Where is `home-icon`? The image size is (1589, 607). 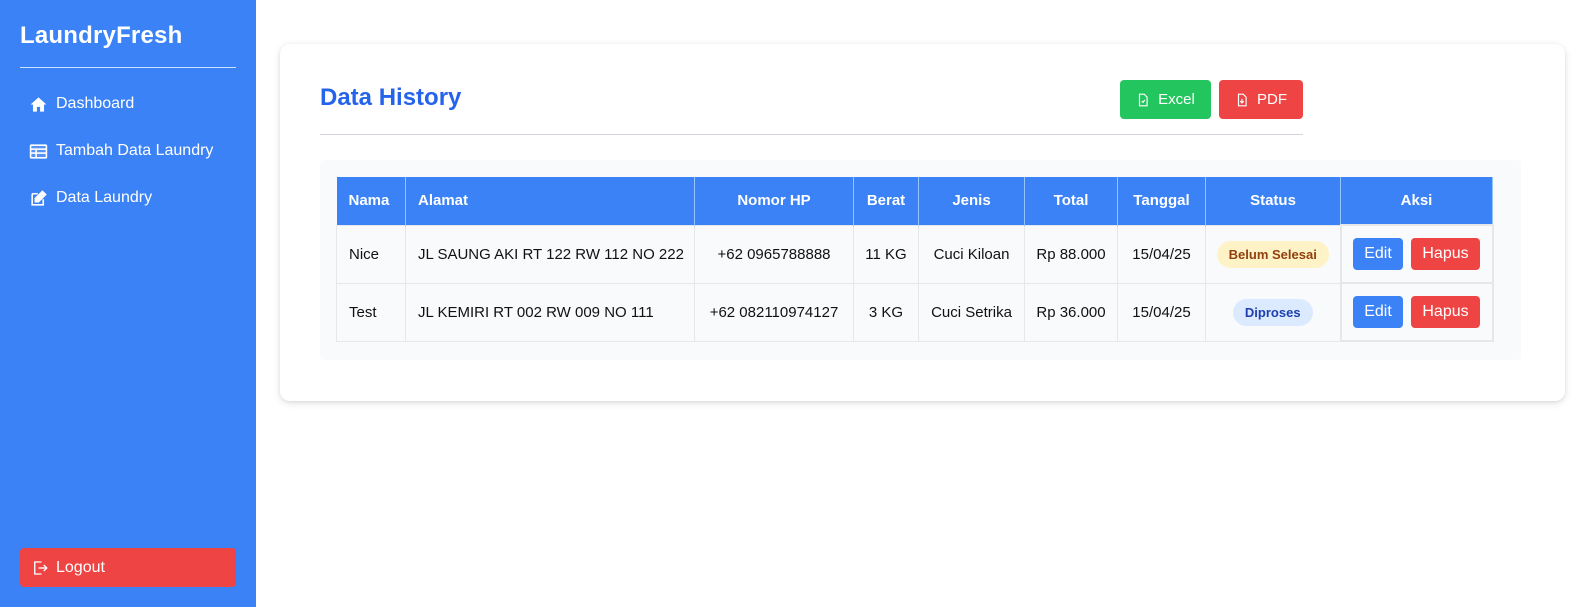 home-icon is located at coordinates (38, 104).